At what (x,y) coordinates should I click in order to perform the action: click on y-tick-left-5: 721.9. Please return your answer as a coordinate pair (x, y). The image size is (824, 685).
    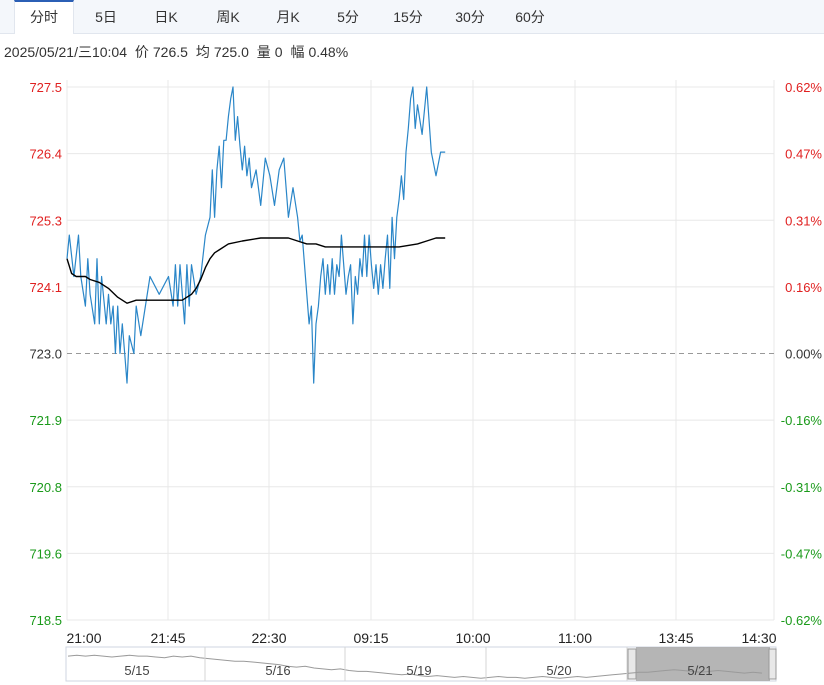
    Looking at the image, I should click on (45, 420).